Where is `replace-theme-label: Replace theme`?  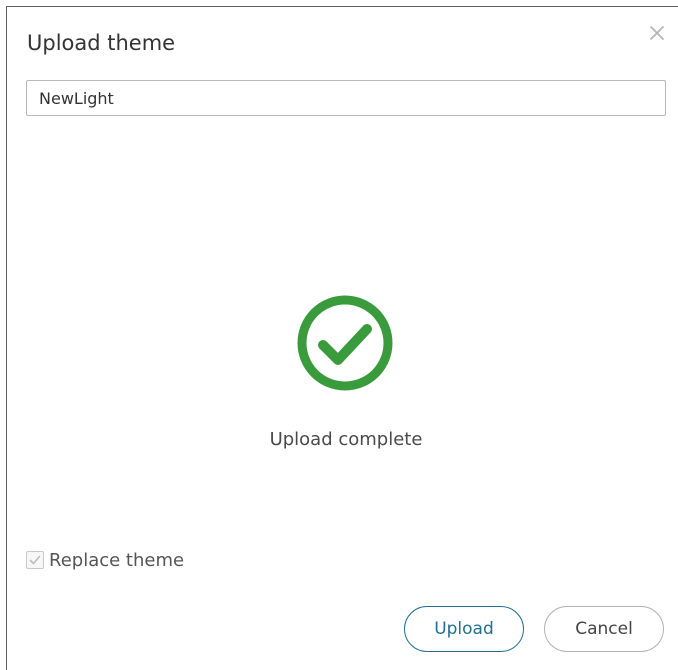
replace-theme-label: Replace theme is located at coordinates (117, 560).